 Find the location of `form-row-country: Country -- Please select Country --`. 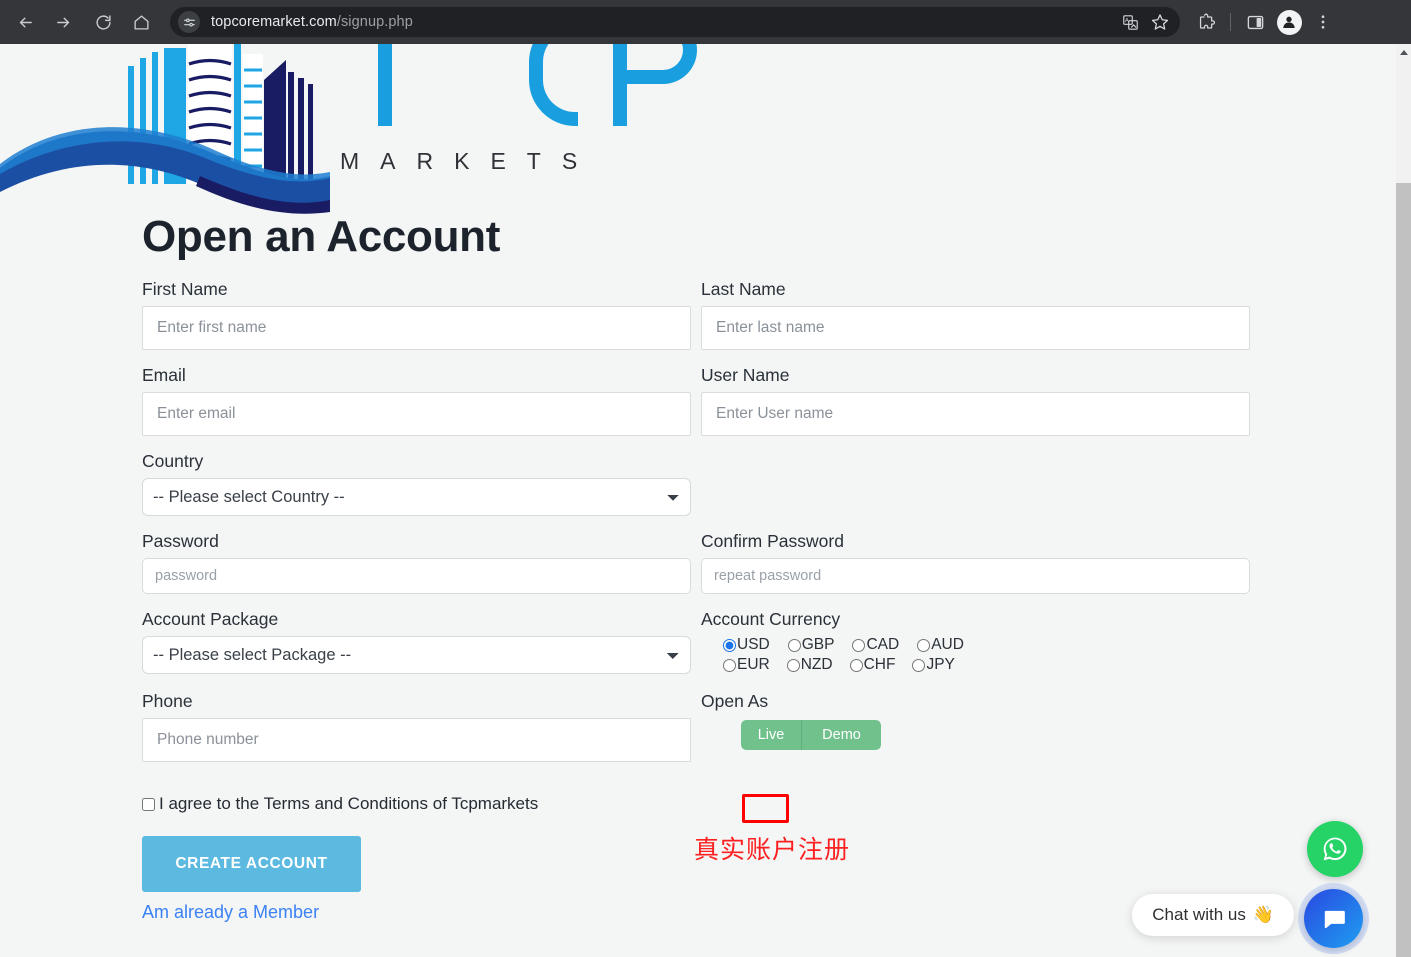

form-row-country: Country -- Please select Country -- is located at coordinates (697, 490).